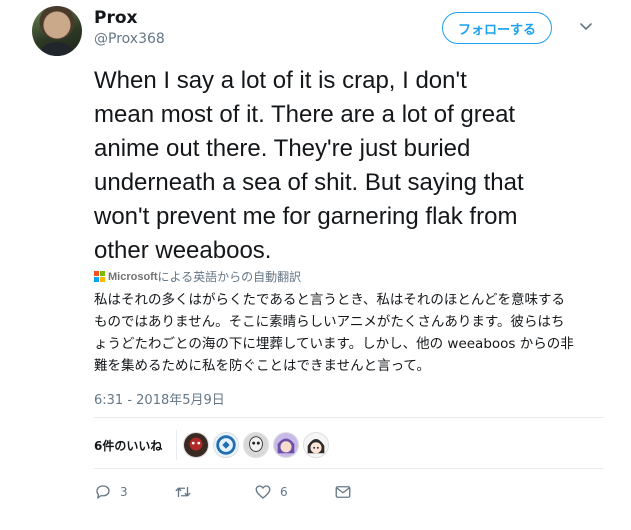 The height and width of the screenshot is (530, 631). What do you see at coordinates (284, 492) in the screenshot?
I see `like-count: 6` at bounding box center [284, 492].